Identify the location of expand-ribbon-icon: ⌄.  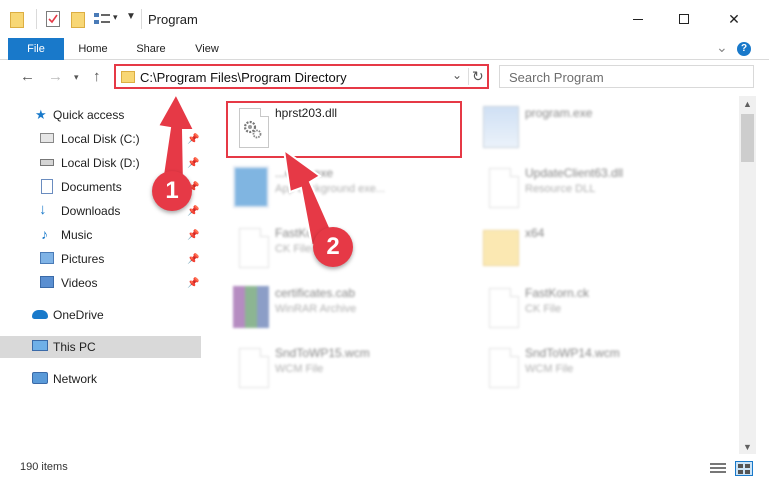
(722, 47).